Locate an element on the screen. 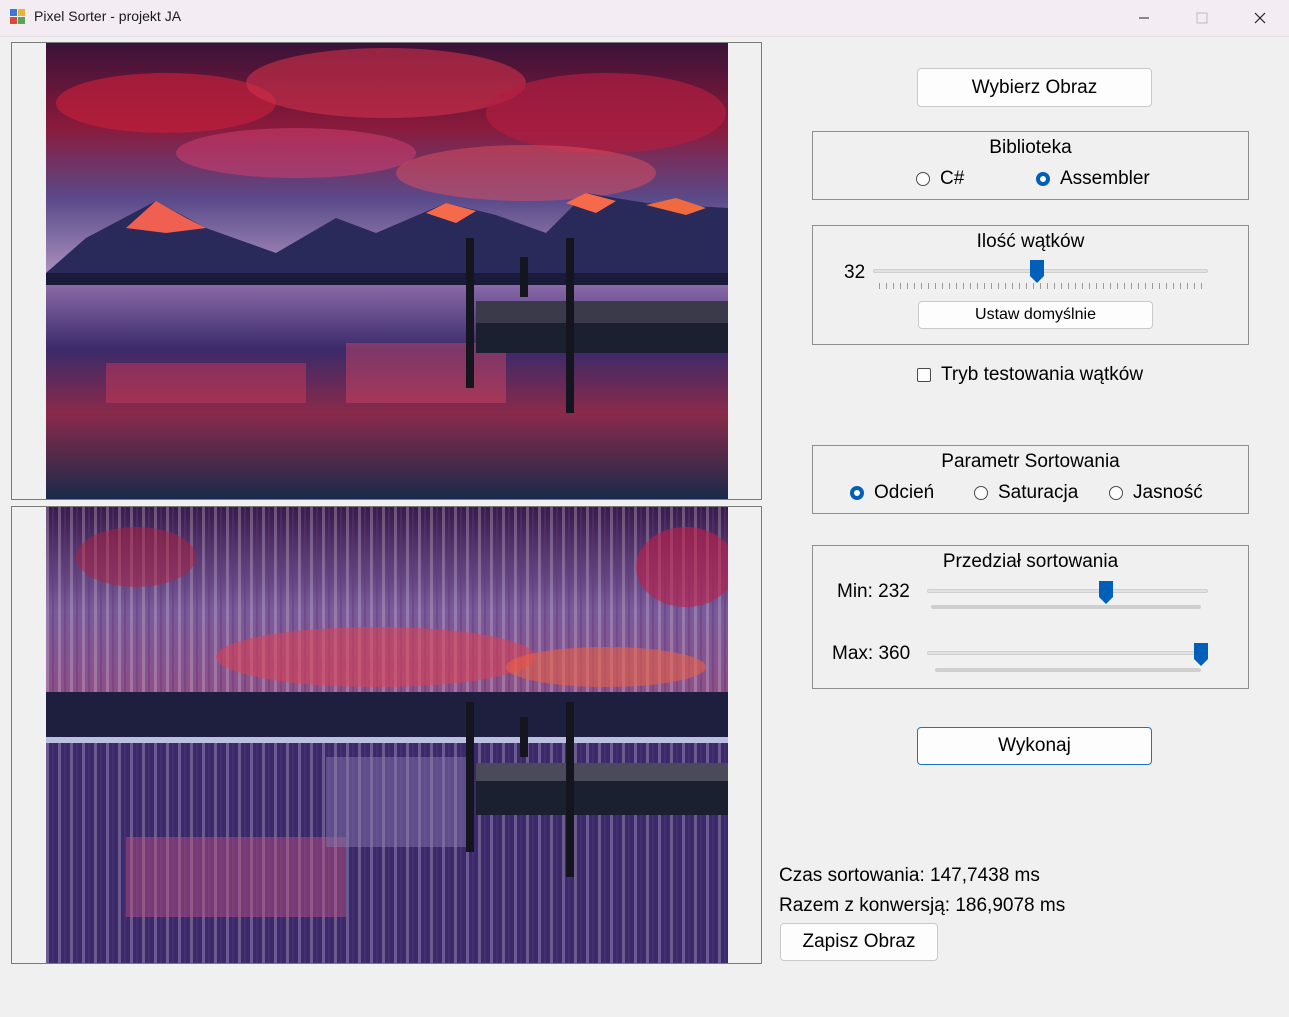 The height and width of the screenshot is (1017, 1289). thread-test-mode-checkbox: Tryb testowania wątków is located at coordinates (1030, 375).